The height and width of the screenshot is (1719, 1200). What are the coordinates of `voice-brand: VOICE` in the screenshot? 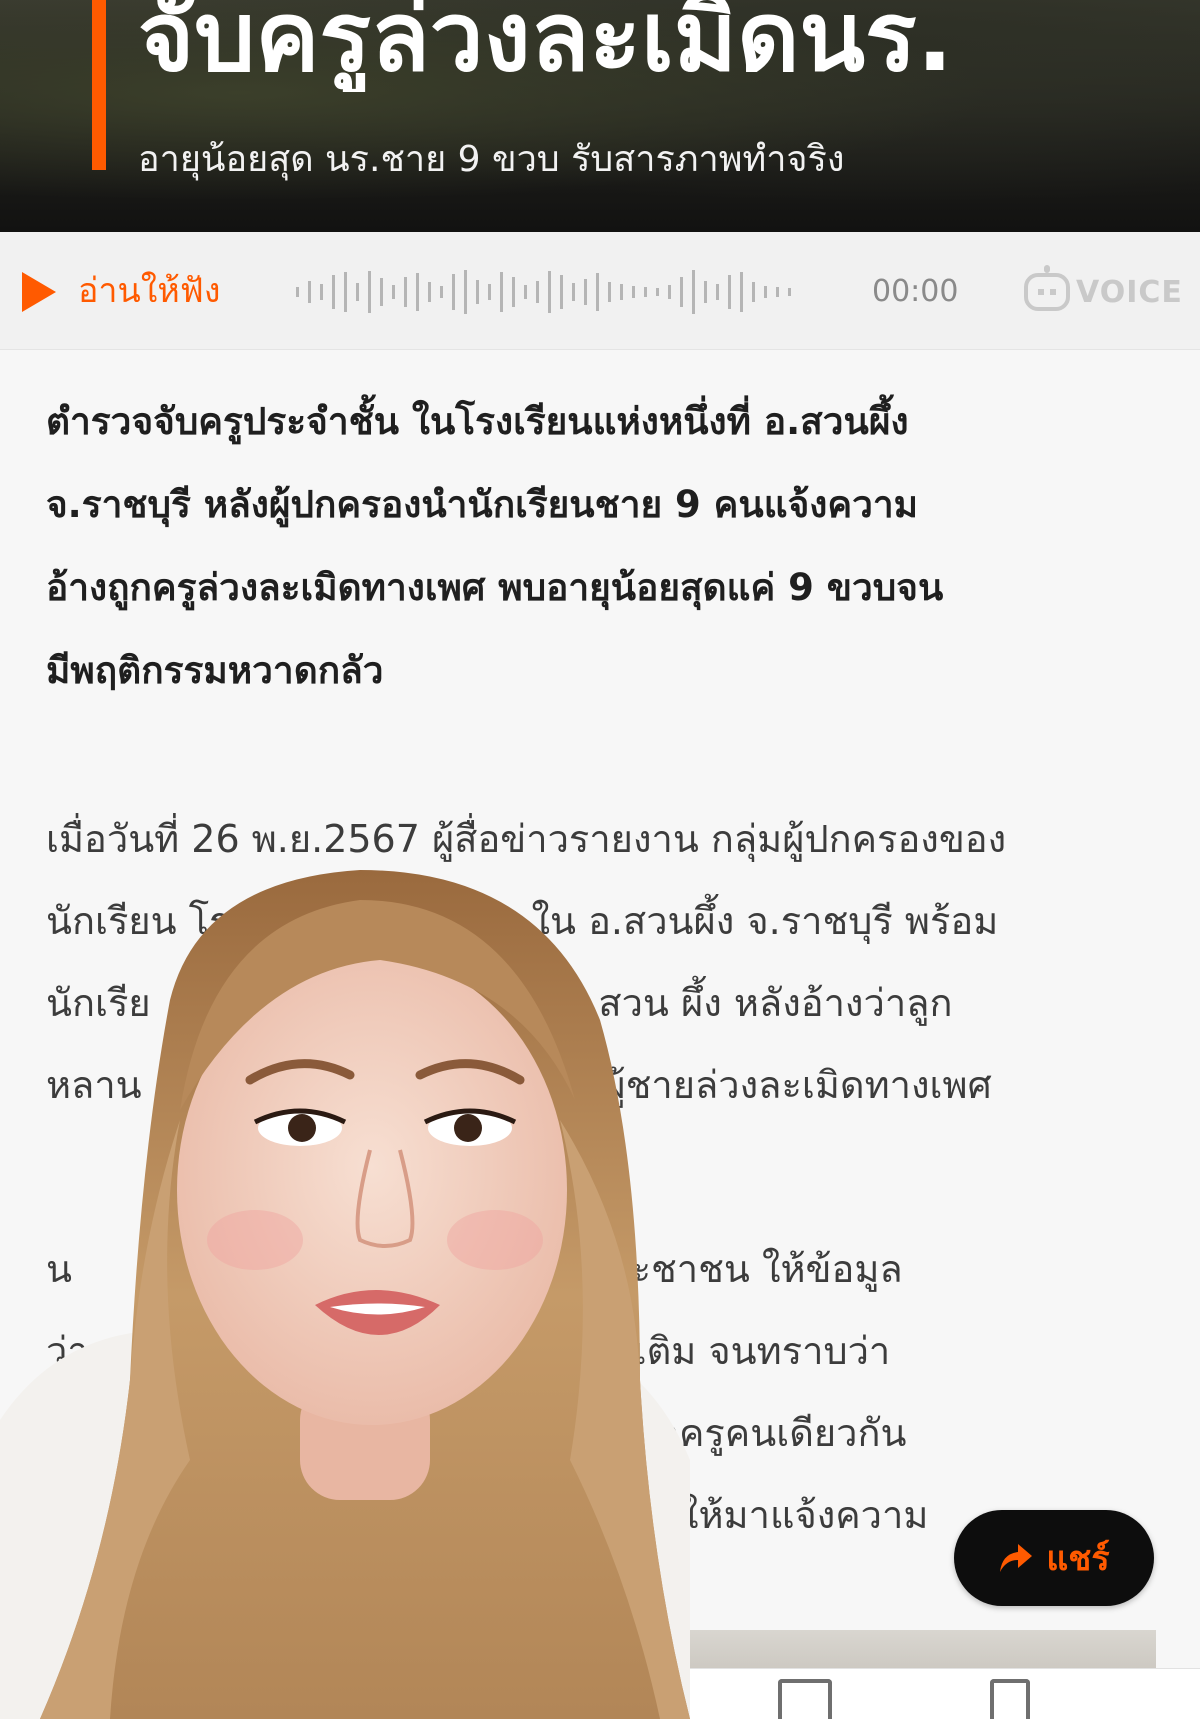 It's located at (1129, 292).